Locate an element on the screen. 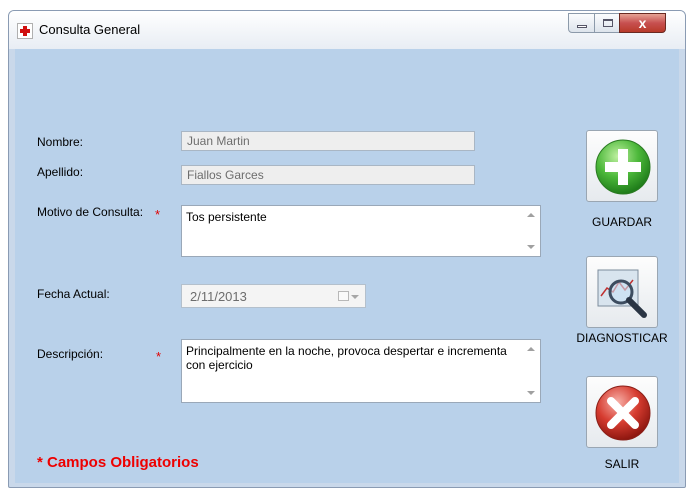 This screenshot has width=691, height=493. close-button: x is located at coordinates (642, 23).